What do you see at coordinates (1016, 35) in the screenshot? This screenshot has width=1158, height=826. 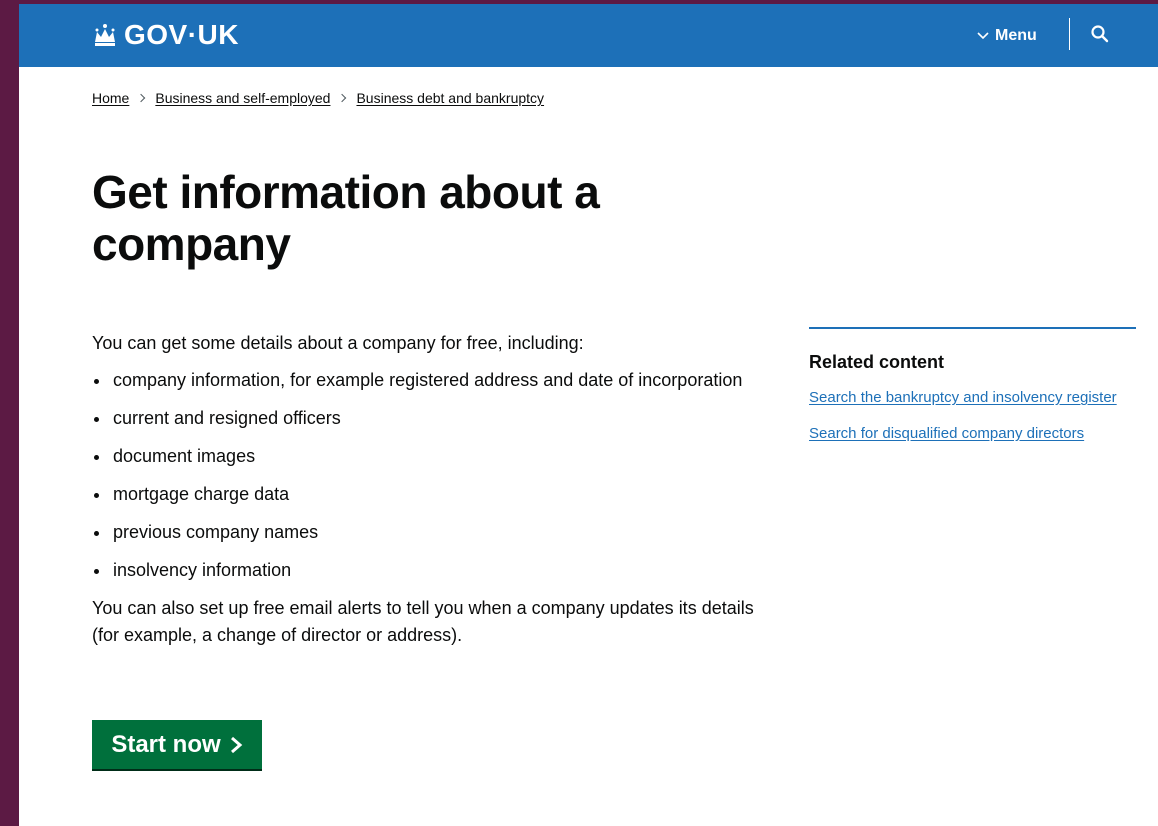 I see `menu-label: Menu` at bounding box center [1016, 35].